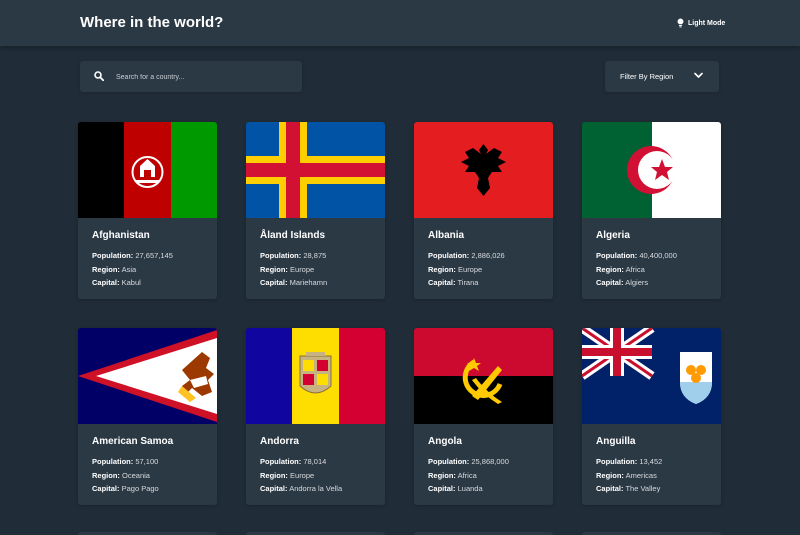 This screenshot has height=535, width=800. I want to click on region-stat: Region: Asia, so click(114, 269).